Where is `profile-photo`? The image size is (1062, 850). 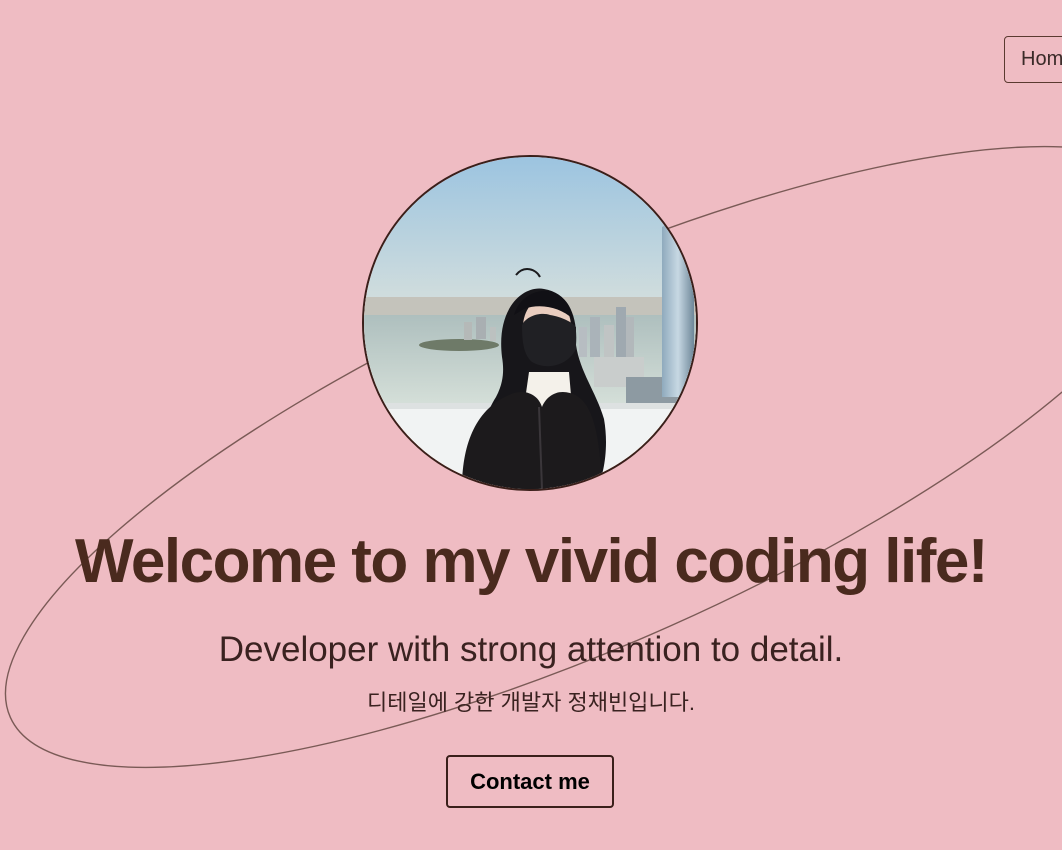 profile-photo is located at coordinates (530, 323).